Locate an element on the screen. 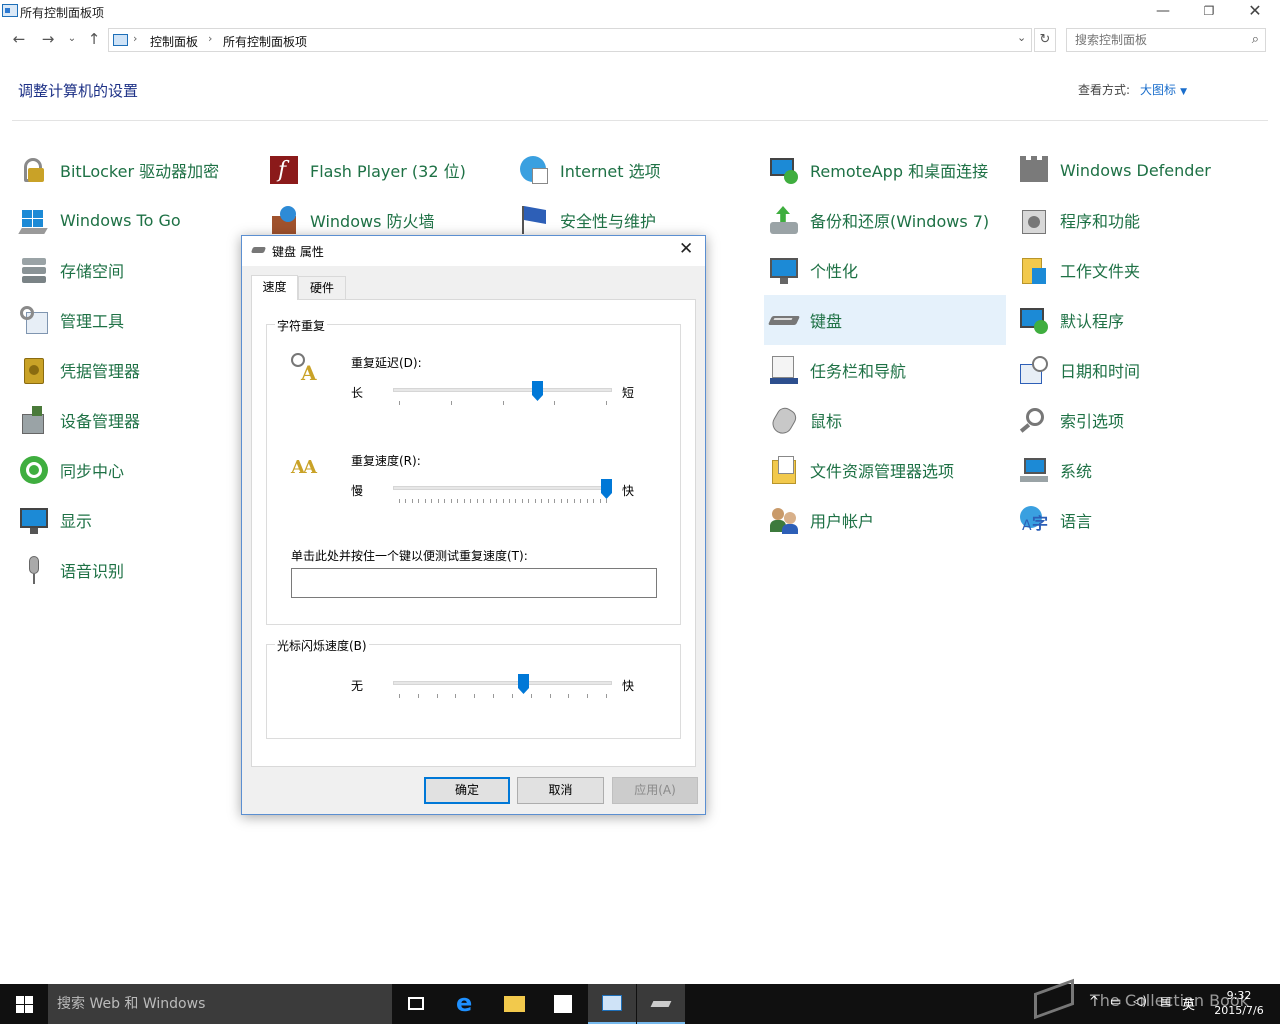 This screenshot has width=1280, height=1024. cursor-blink-slider is located at coordinates (502, 687).